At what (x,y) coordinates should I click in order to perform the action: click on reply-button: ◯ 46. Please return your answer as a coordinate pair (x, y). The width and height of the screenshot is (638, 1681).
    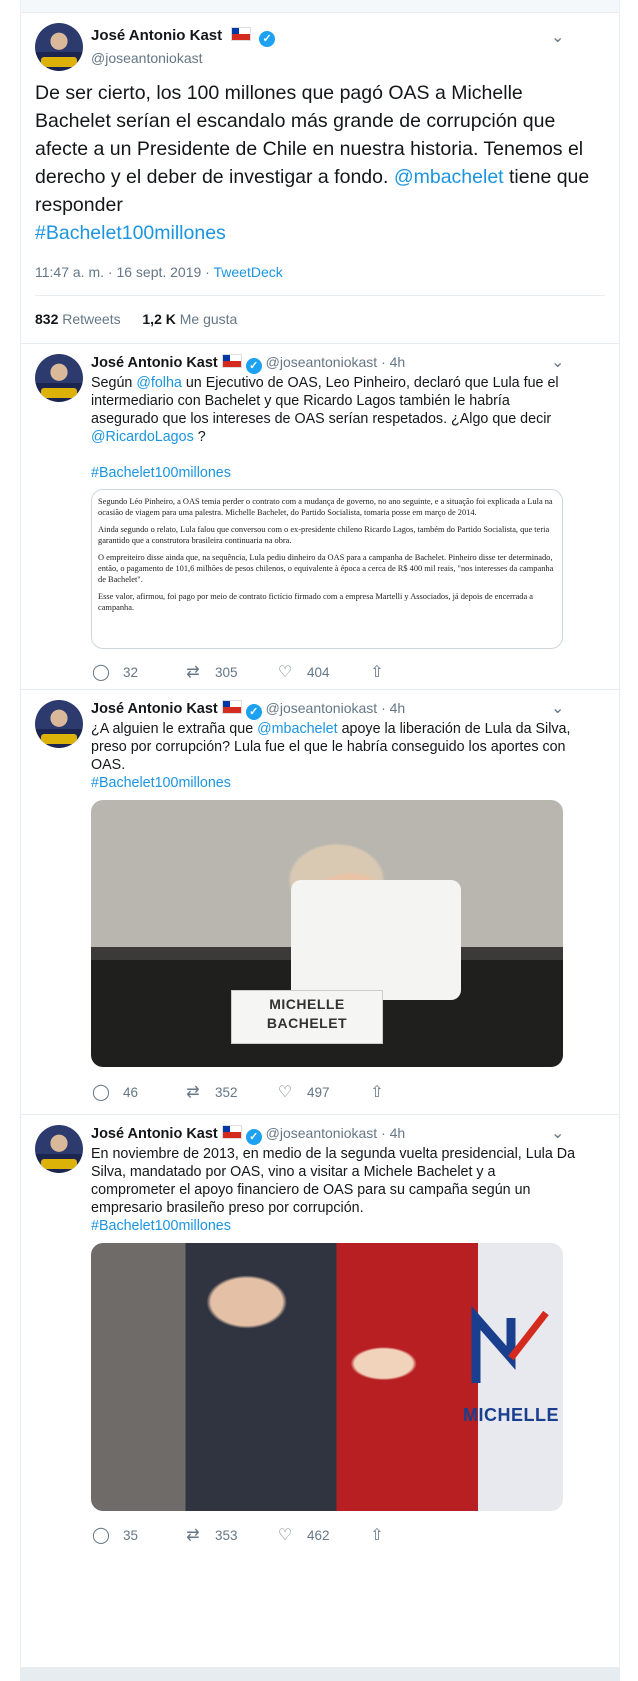
    Looking at the image, I should click on (137, 1092).